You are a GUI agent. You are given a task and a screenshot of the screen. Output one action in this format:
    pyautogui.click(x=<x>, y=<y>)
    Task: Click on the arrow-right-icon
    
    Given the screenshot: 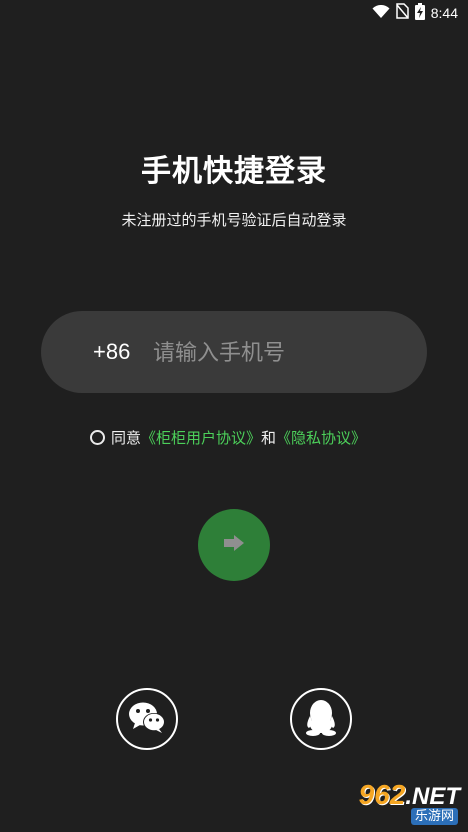 What is the action you would take?
    pyautogui.click(x=234, y=545)
    